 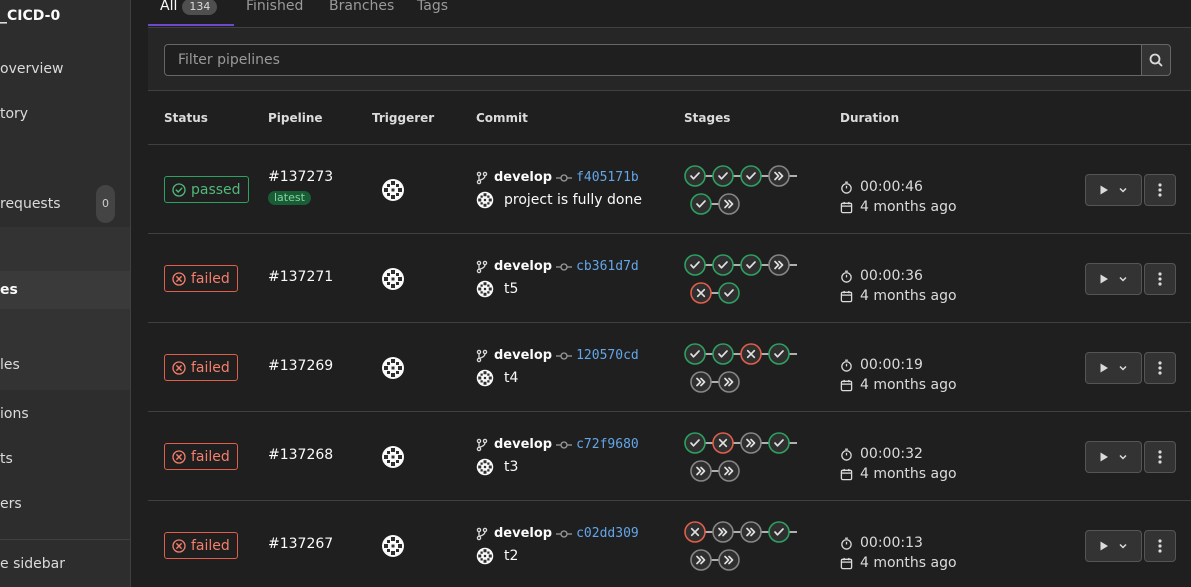 I want to click on filter-bar, so click(x=669, y=59).